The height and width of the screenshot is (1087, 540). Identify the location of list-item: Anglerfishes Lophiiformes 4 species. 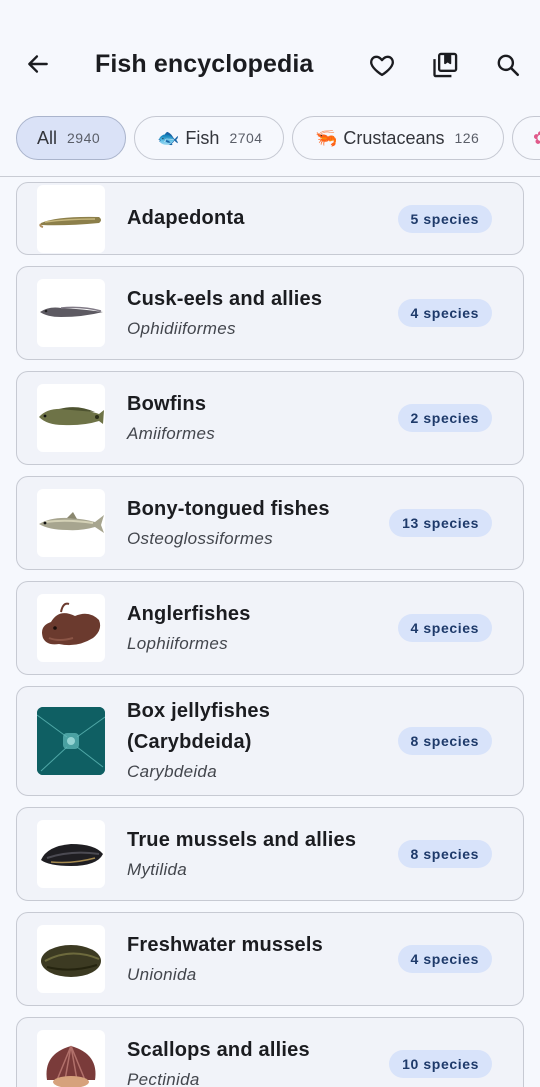
(270, 628).